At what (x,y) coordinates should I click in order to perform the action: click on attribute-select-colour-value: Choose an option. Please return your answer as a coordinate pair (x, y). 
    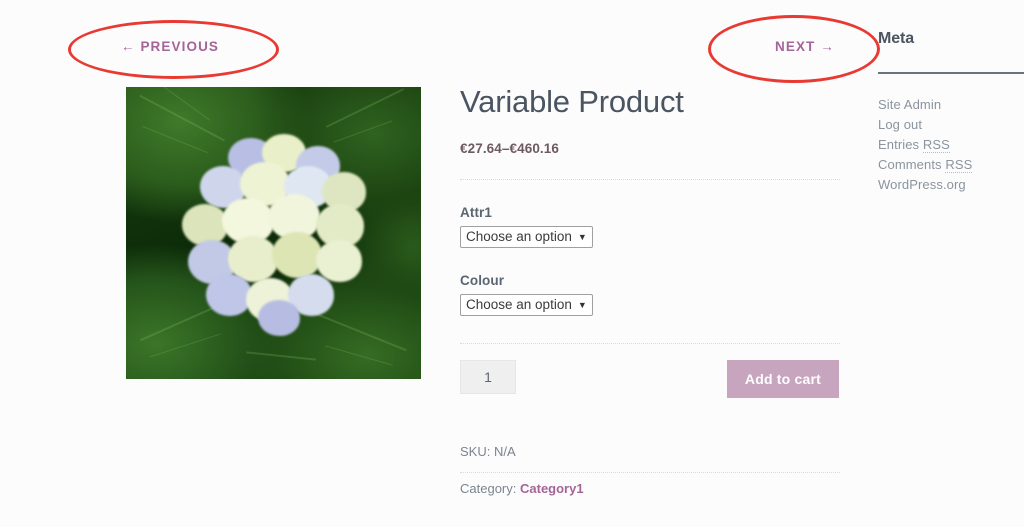
    Looking at the image, I should click on (519, 304).